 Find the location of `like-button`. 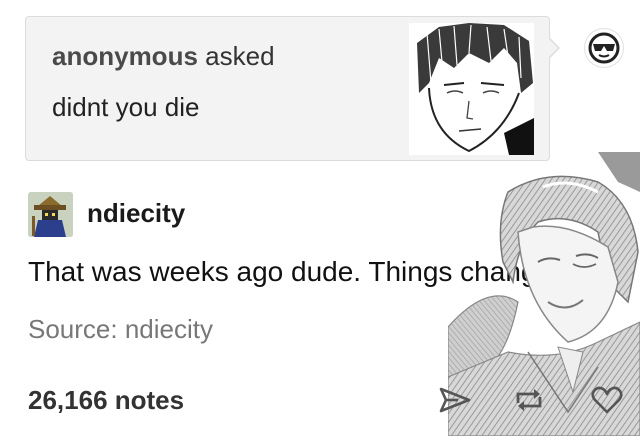

like-button is located at coordinates (607, 400).